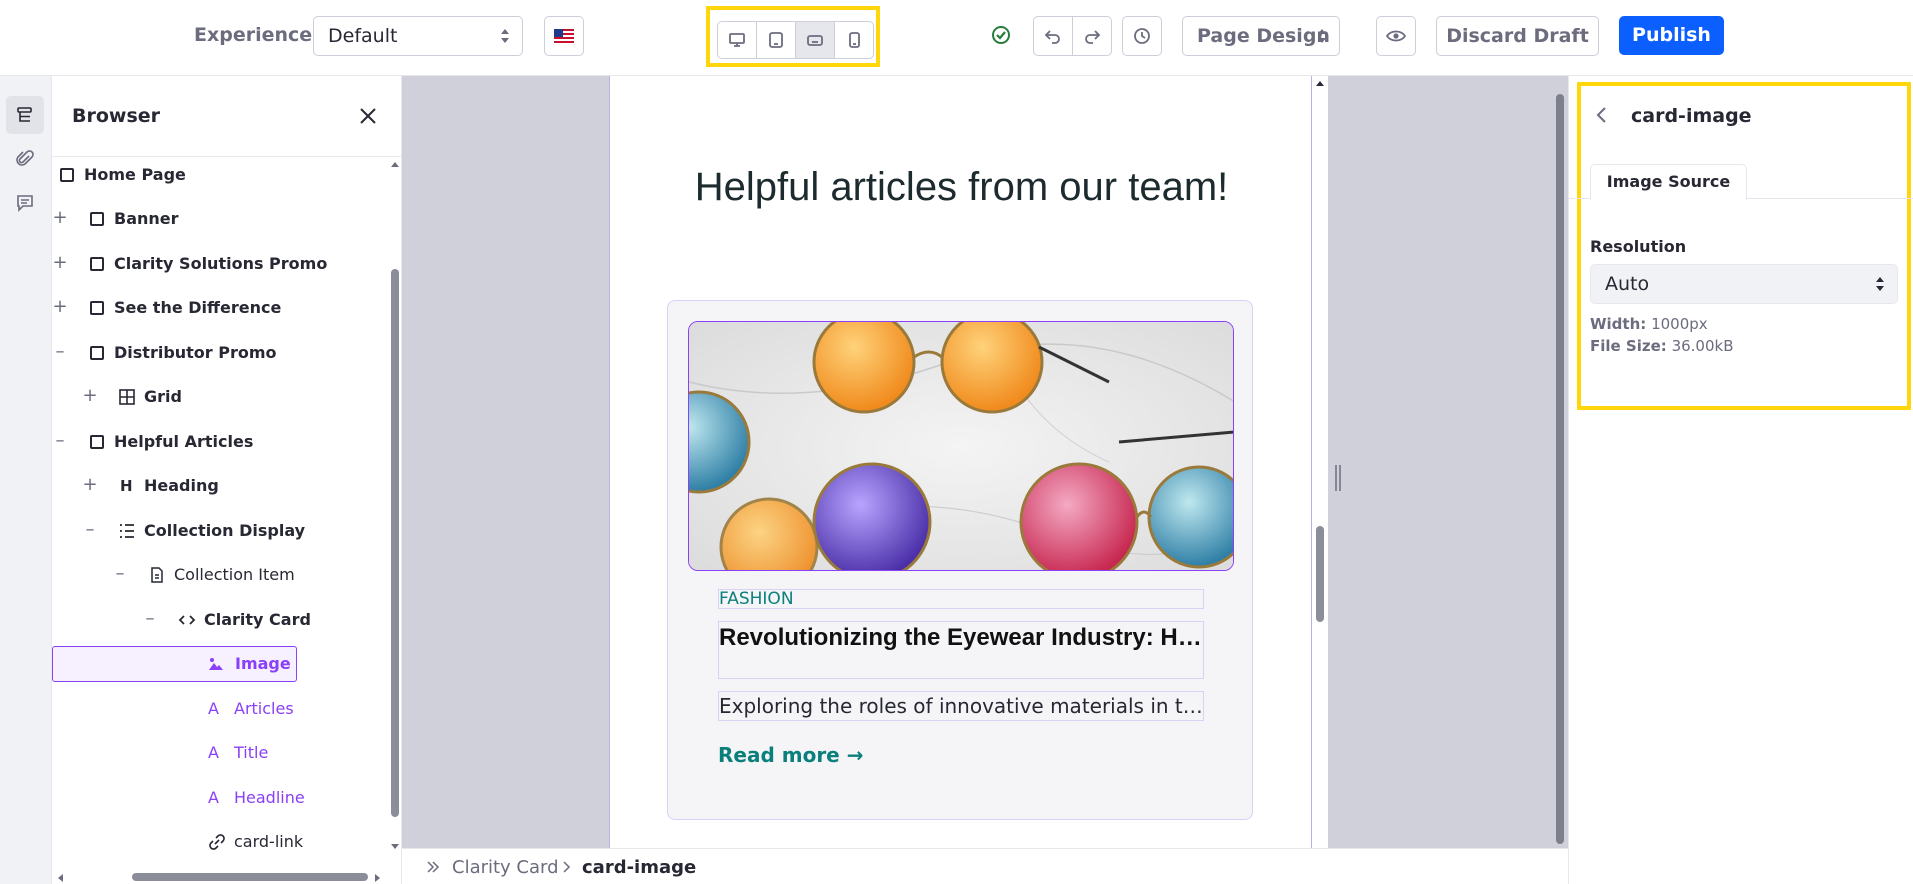 The width and height of the screenshot is (1913, 884). I want to click on comments-icon, so click(25, 203).